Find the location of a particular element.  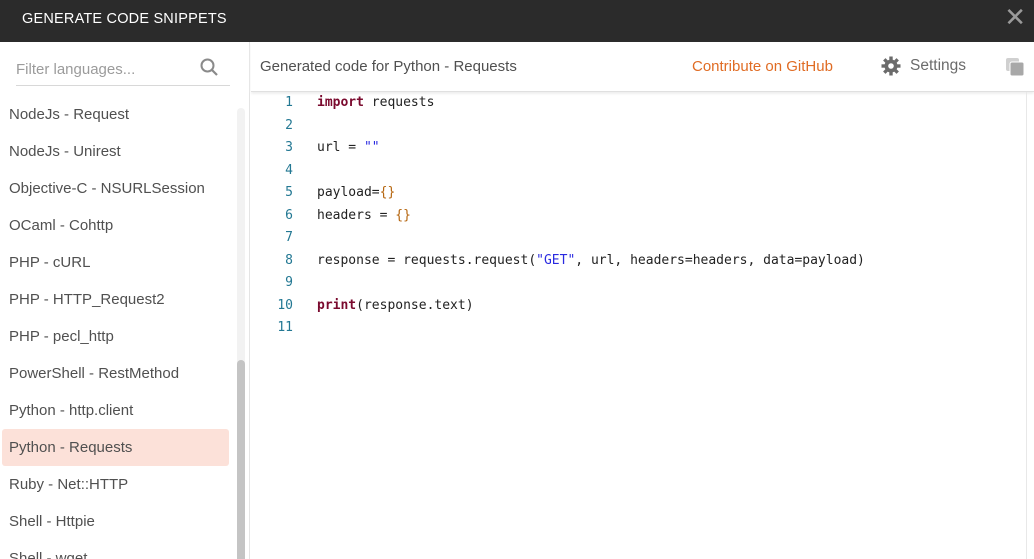

code-line: 10 print(response.text) is located at coordinates (638, 306).